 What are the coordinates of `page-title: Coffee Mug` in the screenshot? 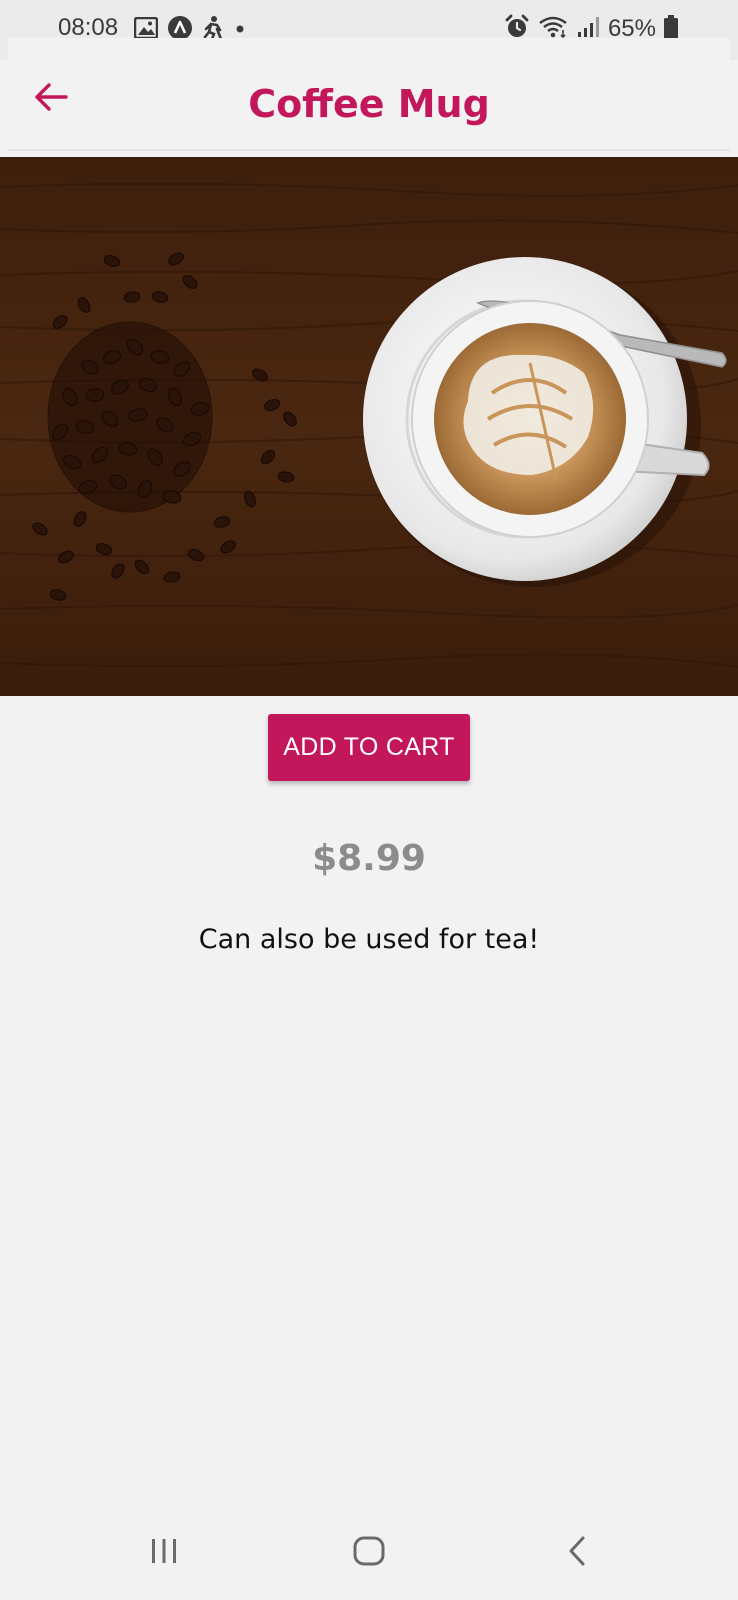 It's located at (369, 104).